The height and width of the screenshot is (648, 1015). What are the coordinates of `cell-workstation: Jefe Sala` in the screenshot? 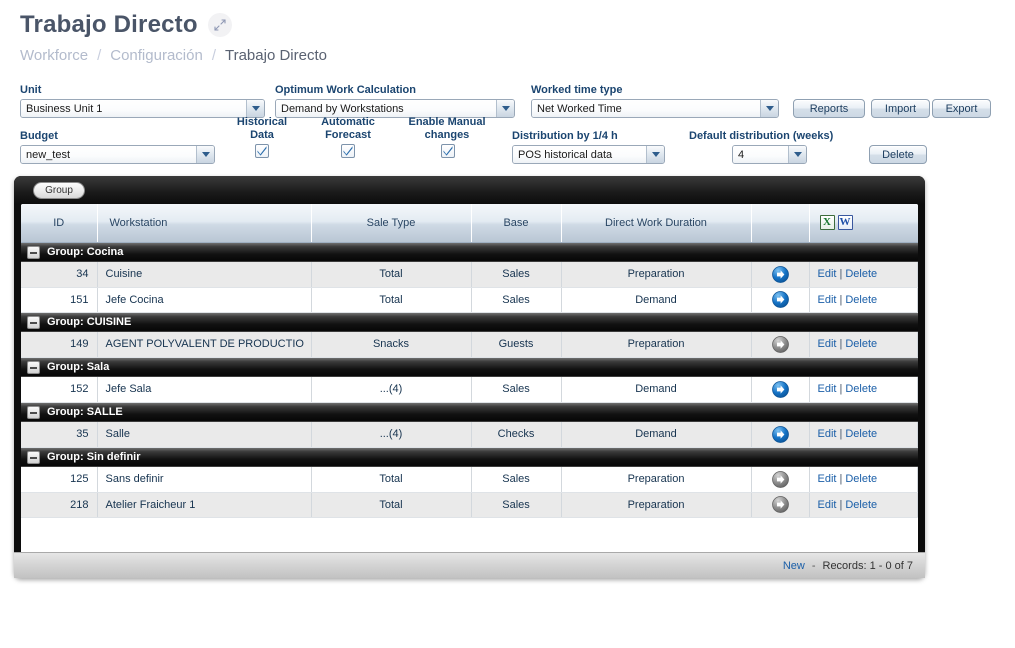 It's located at (204, 390).